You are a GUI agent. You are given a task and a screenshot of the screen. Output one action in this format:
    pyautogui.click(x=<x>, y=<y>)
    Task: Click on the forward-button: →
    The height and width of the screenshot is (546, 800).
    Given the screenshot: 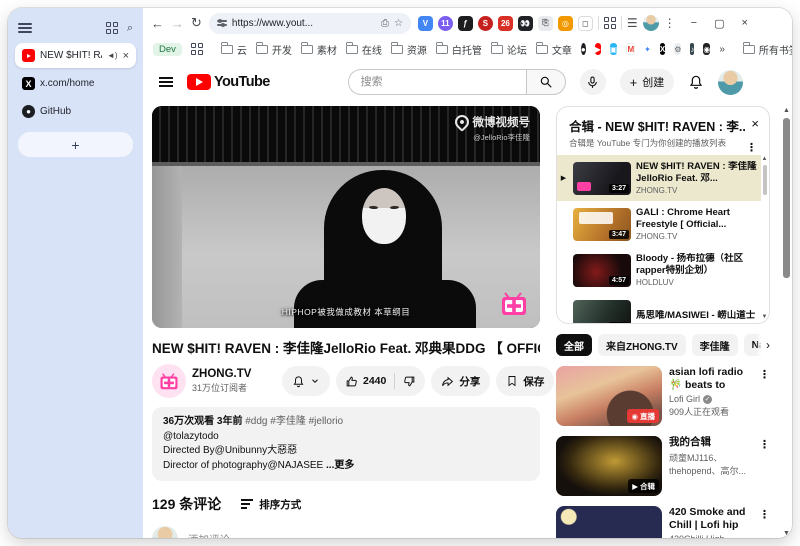 What is the action you would take?
    pyautogui.click(x=177, y=23)
    